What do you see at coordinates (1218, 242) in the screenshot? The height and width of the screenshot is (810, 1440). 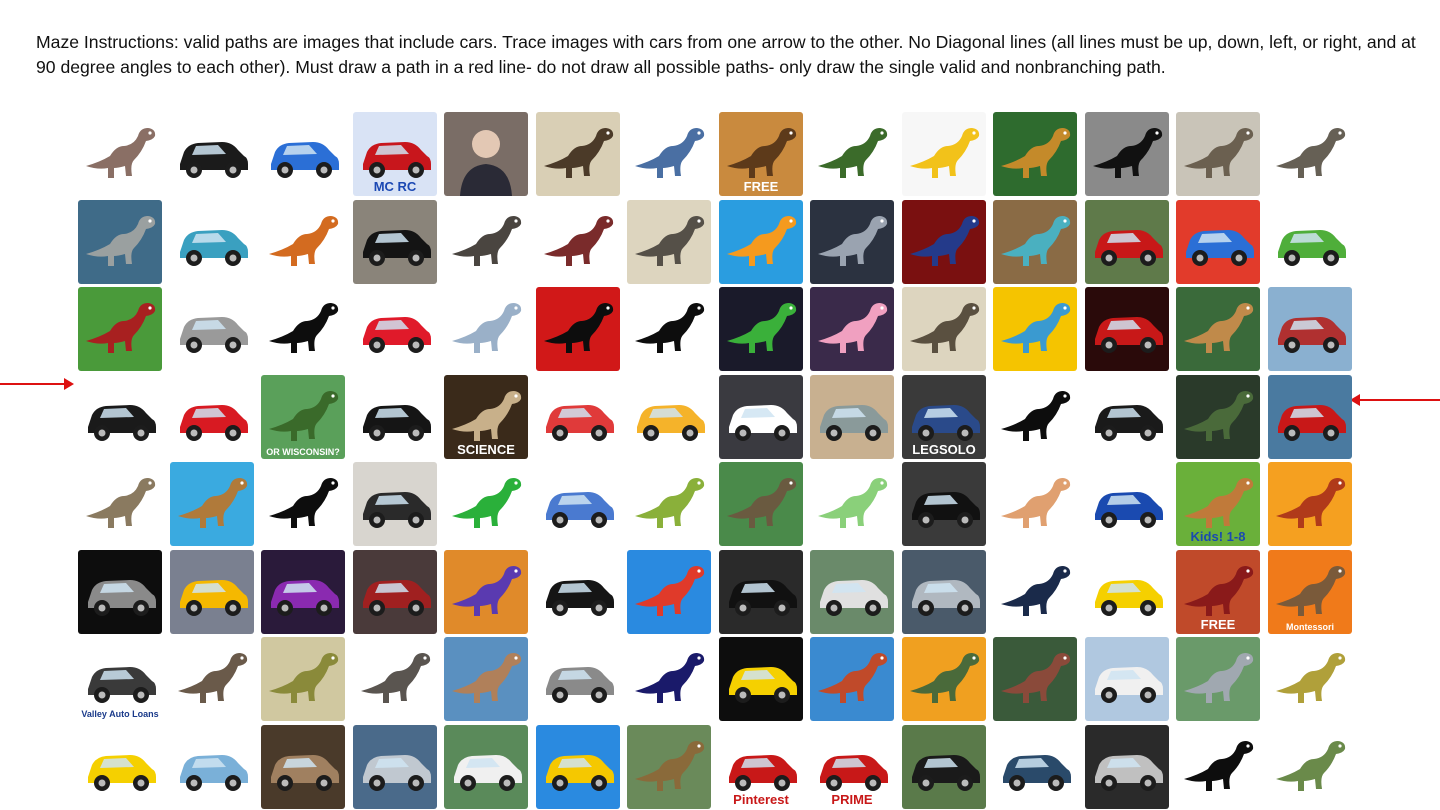 I see `car-tile-r1-c12` at bounding box center [1218, 242].